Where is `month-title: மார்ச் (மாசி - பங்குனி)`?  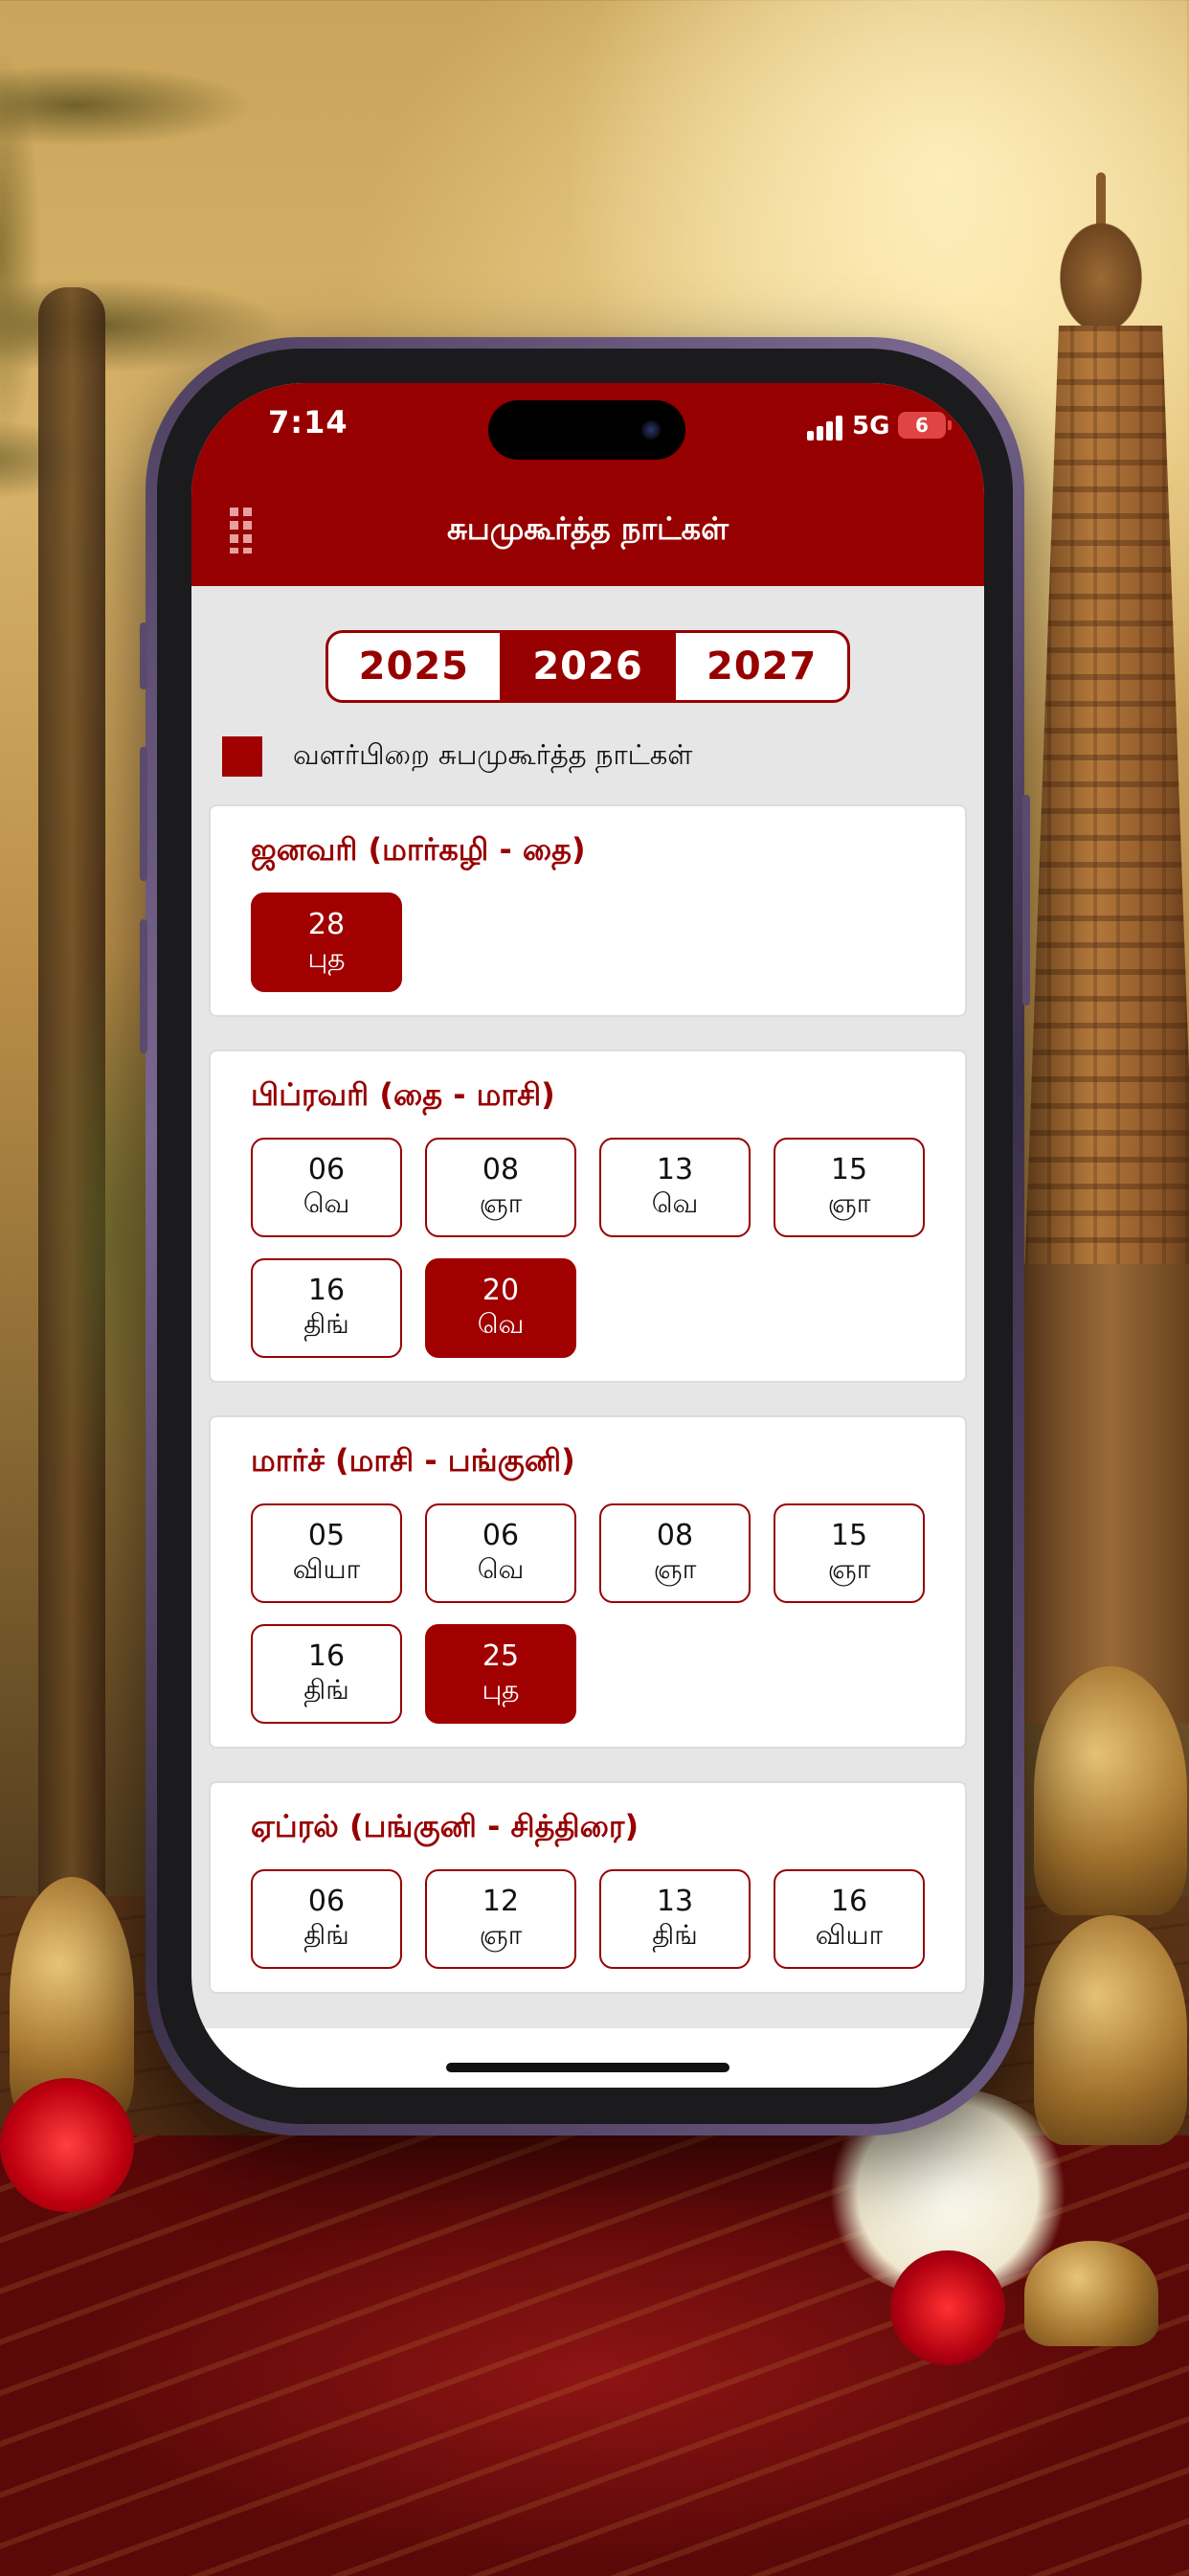
month-title: மார்ச் (மாசி - பங்குனி) is located at coordinates (413, 1460).